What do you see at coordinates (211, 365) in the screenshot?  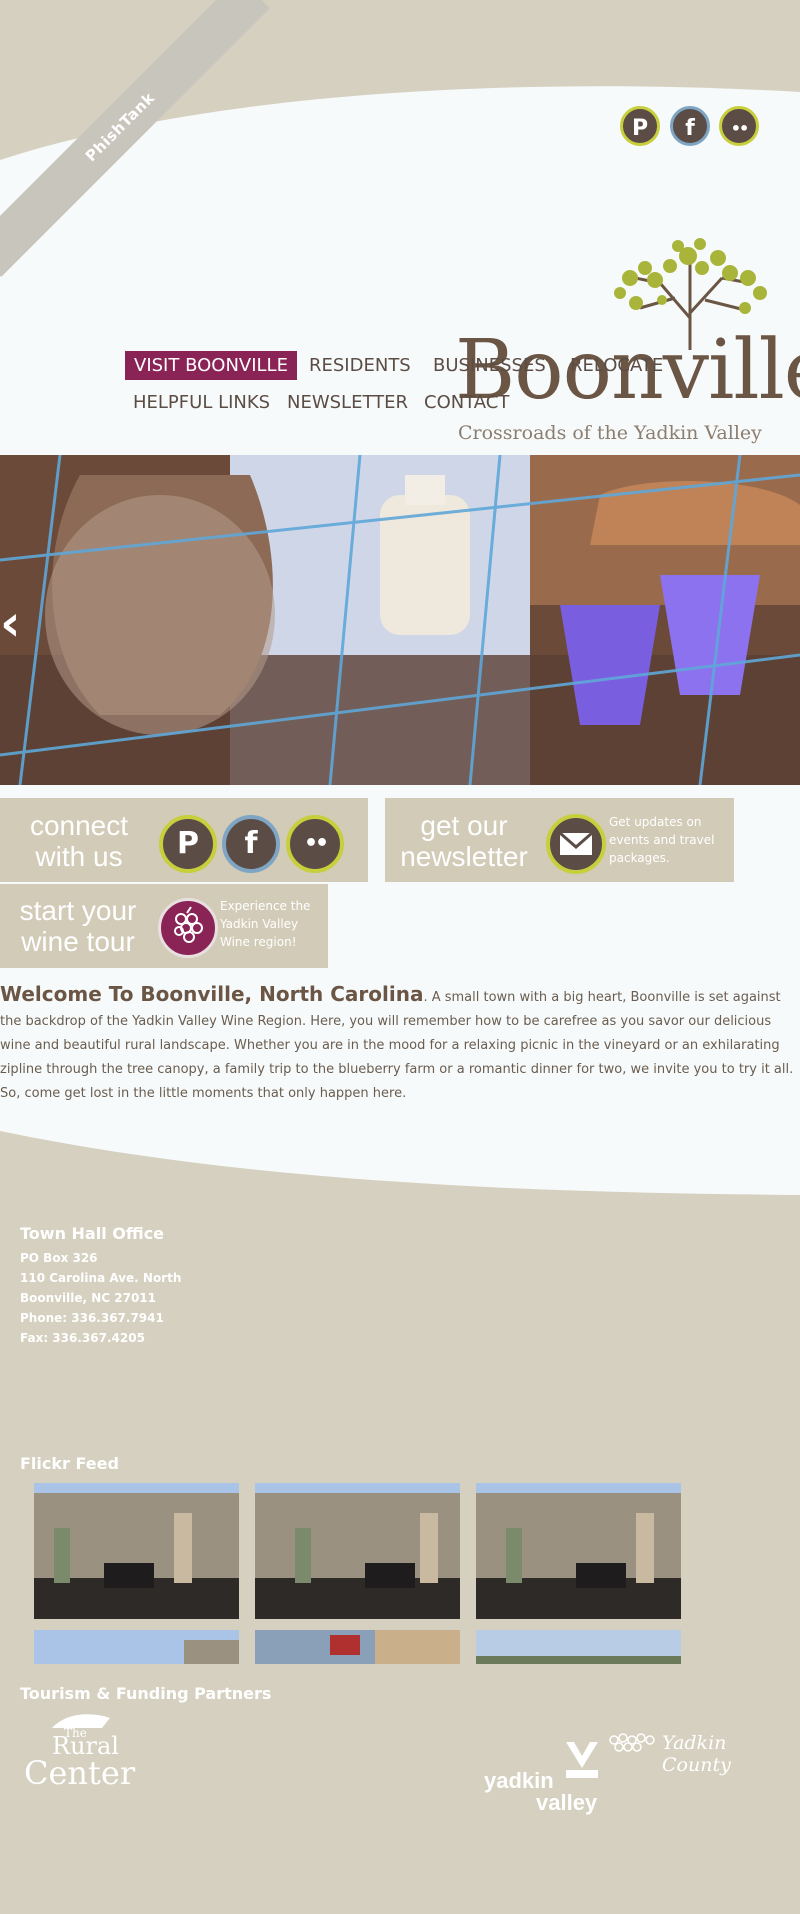 I see `nav-visit-boonville: VISIT BOONVILLE` at bounding box center [211, 365].